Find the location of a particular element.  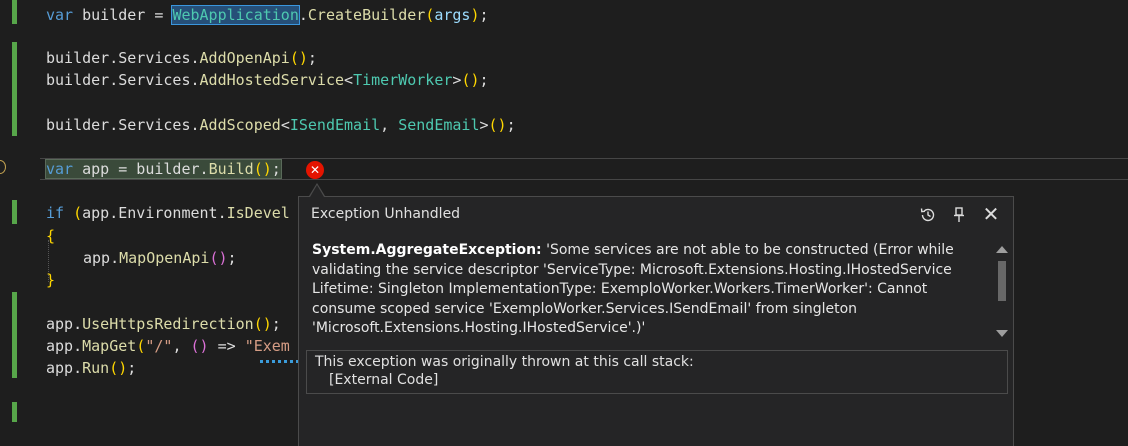

code-token: TimerWorker is located at coordinates (403, 80).